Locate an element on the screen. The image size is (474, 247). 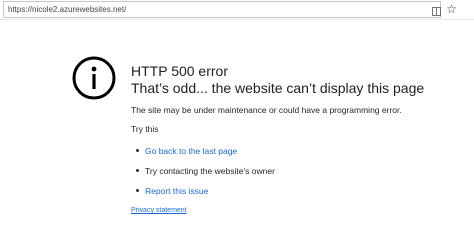
report-issue-link: Report this issue is located at coordinates (176, 191).